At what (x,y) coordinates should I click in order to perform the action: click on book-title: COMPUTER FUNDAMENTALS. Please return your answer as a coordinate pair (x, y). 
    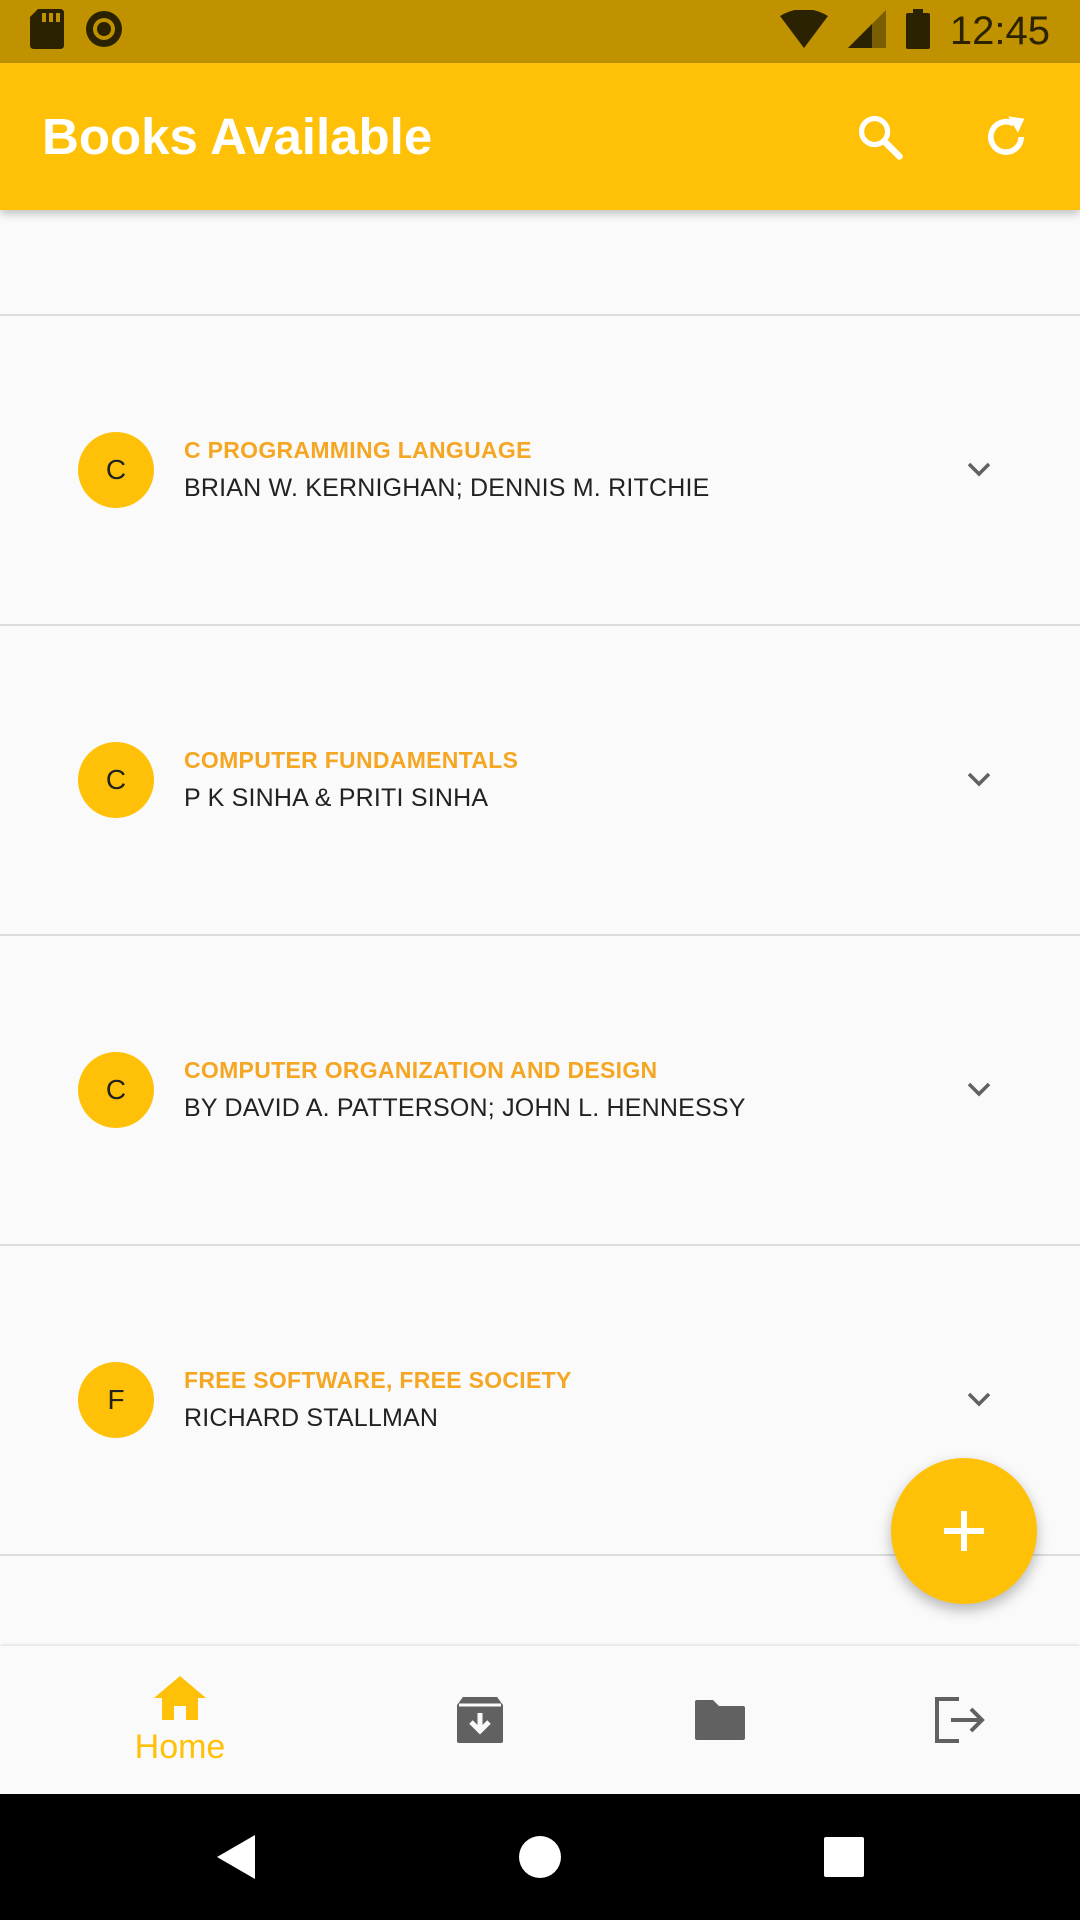
    Looking at the image, I should click on (351, 760).